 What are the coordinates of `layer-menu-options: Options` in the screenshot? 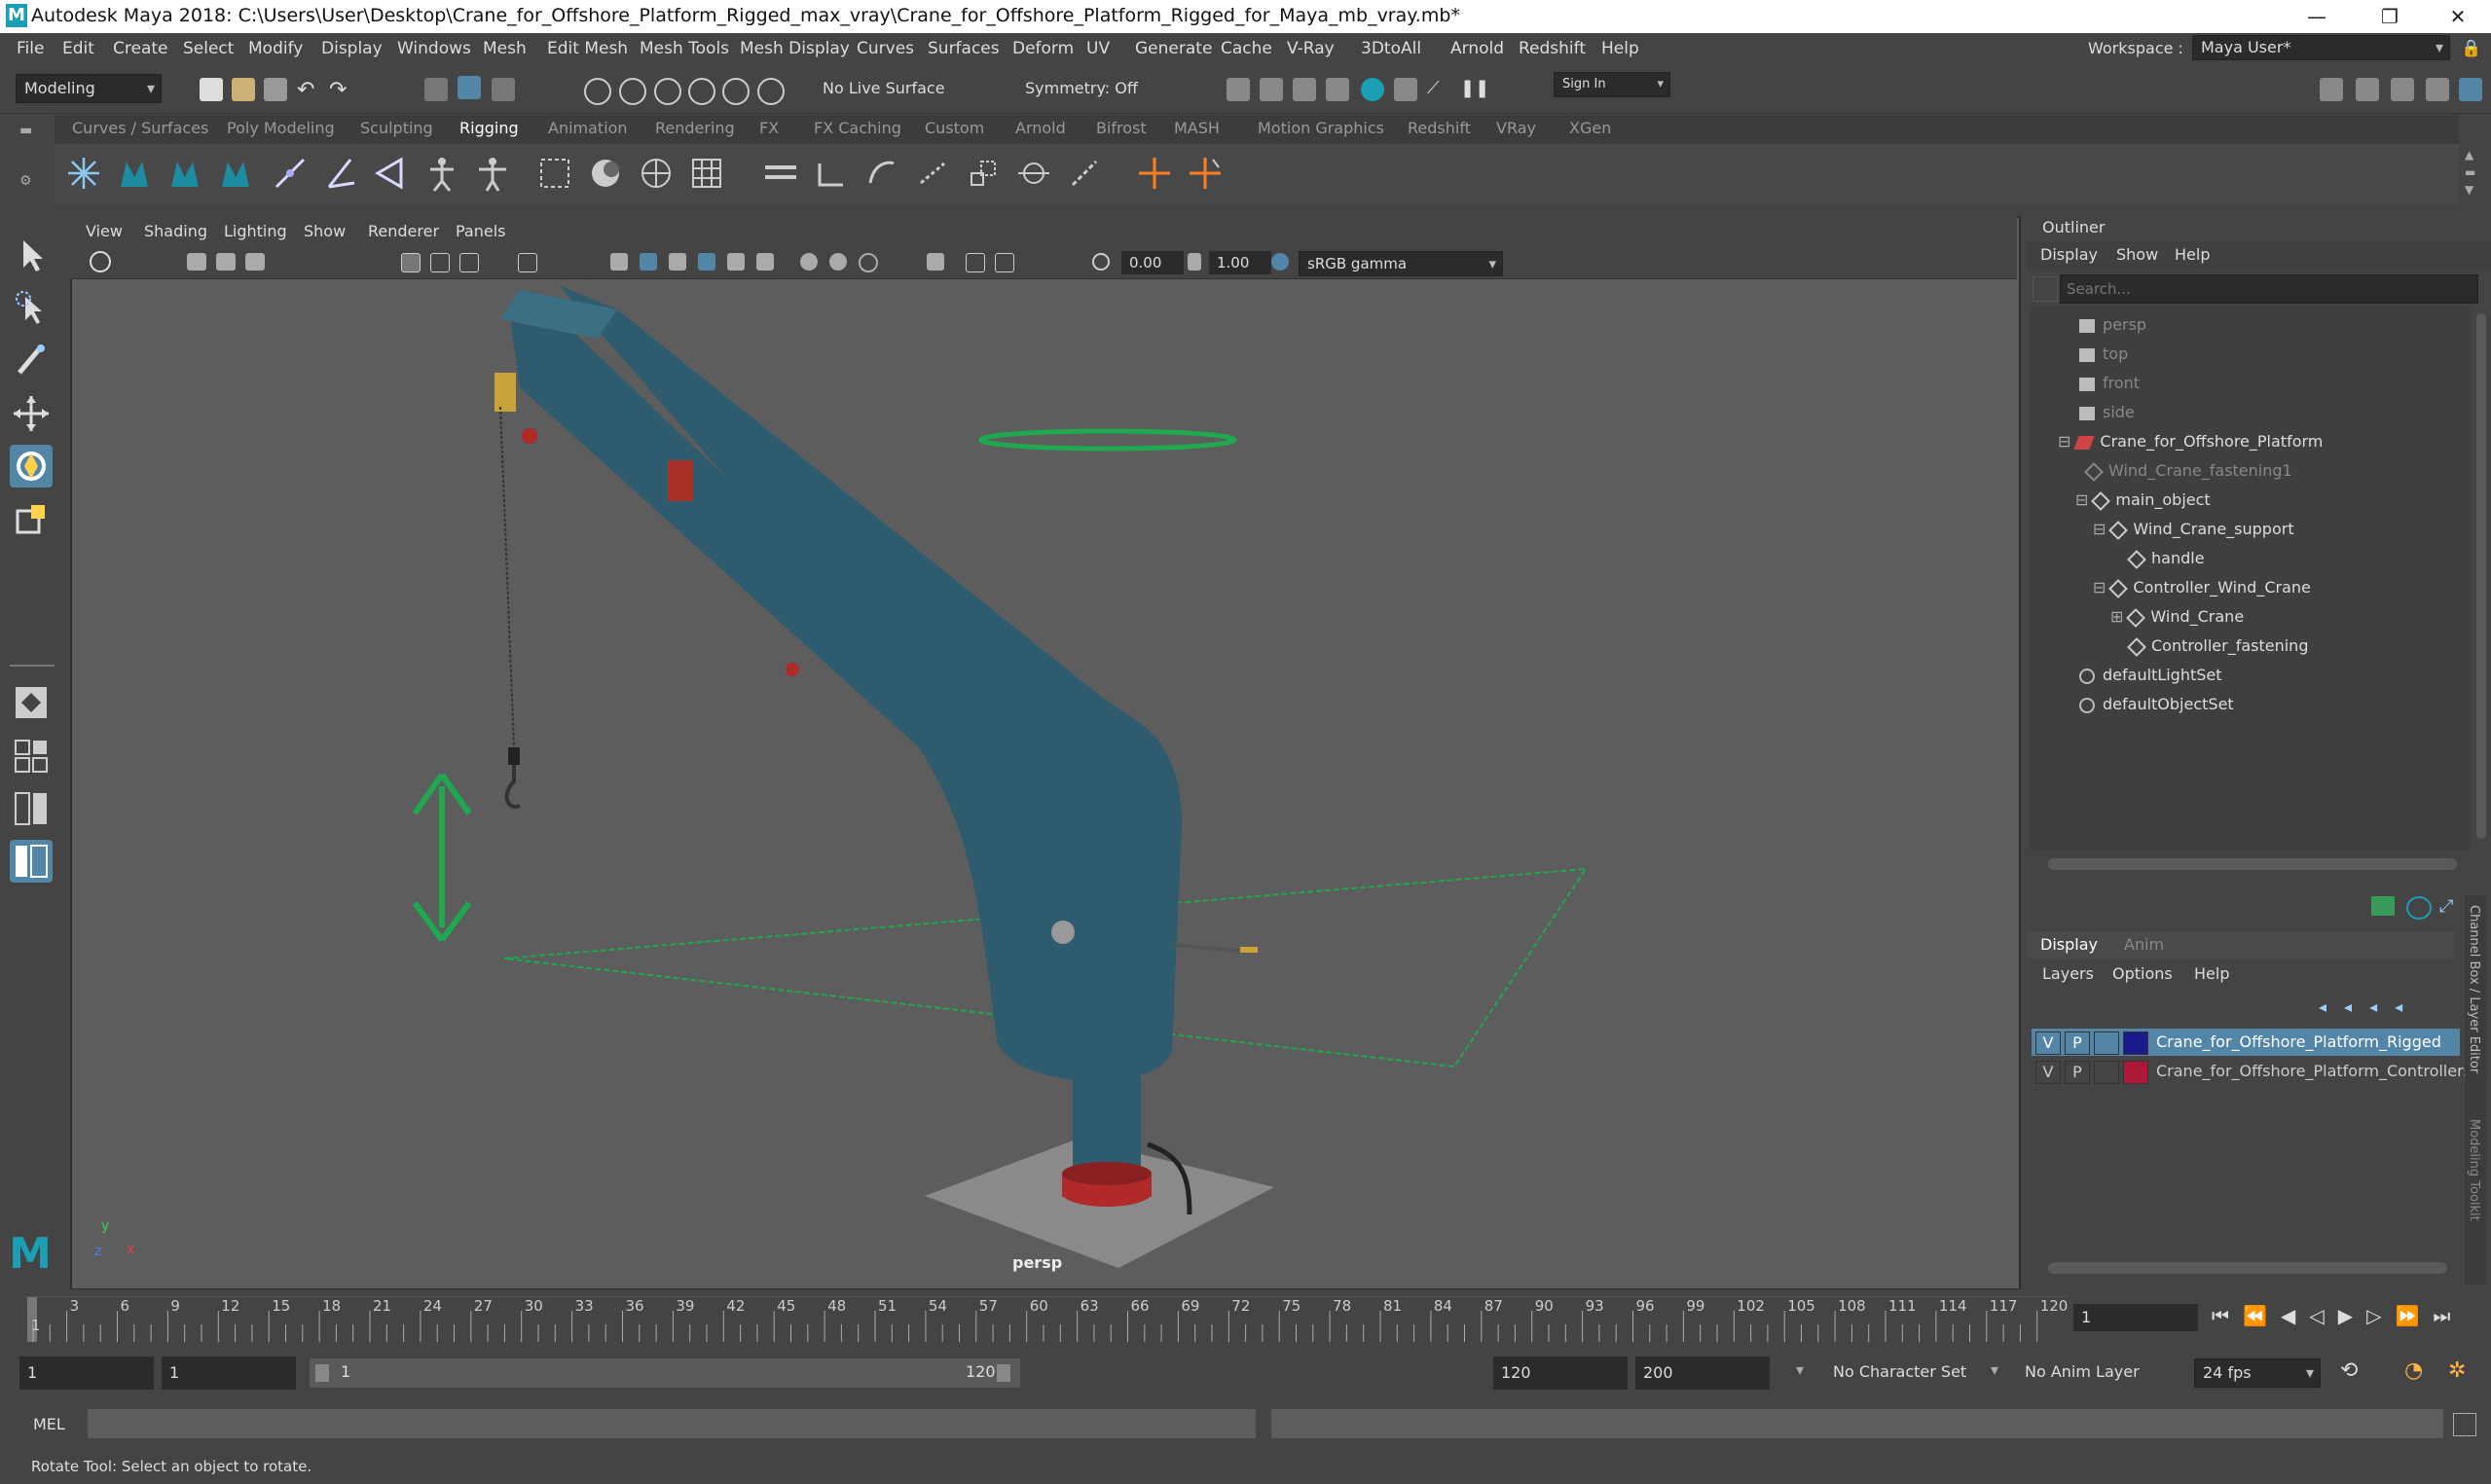 It's located at (2142, 974).